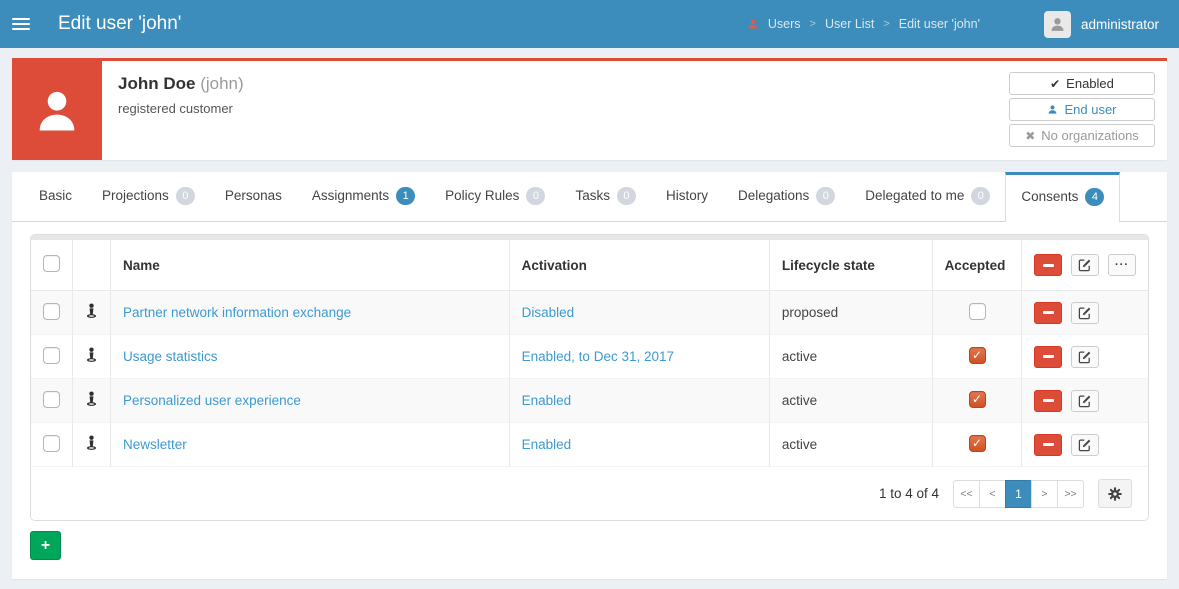 The height and width of the screenshot is (589, 1179). Describe the element at coordinates (851, 265) in the screenshot. I see `column-header-lifecycle: Lifecycle state` at that location.